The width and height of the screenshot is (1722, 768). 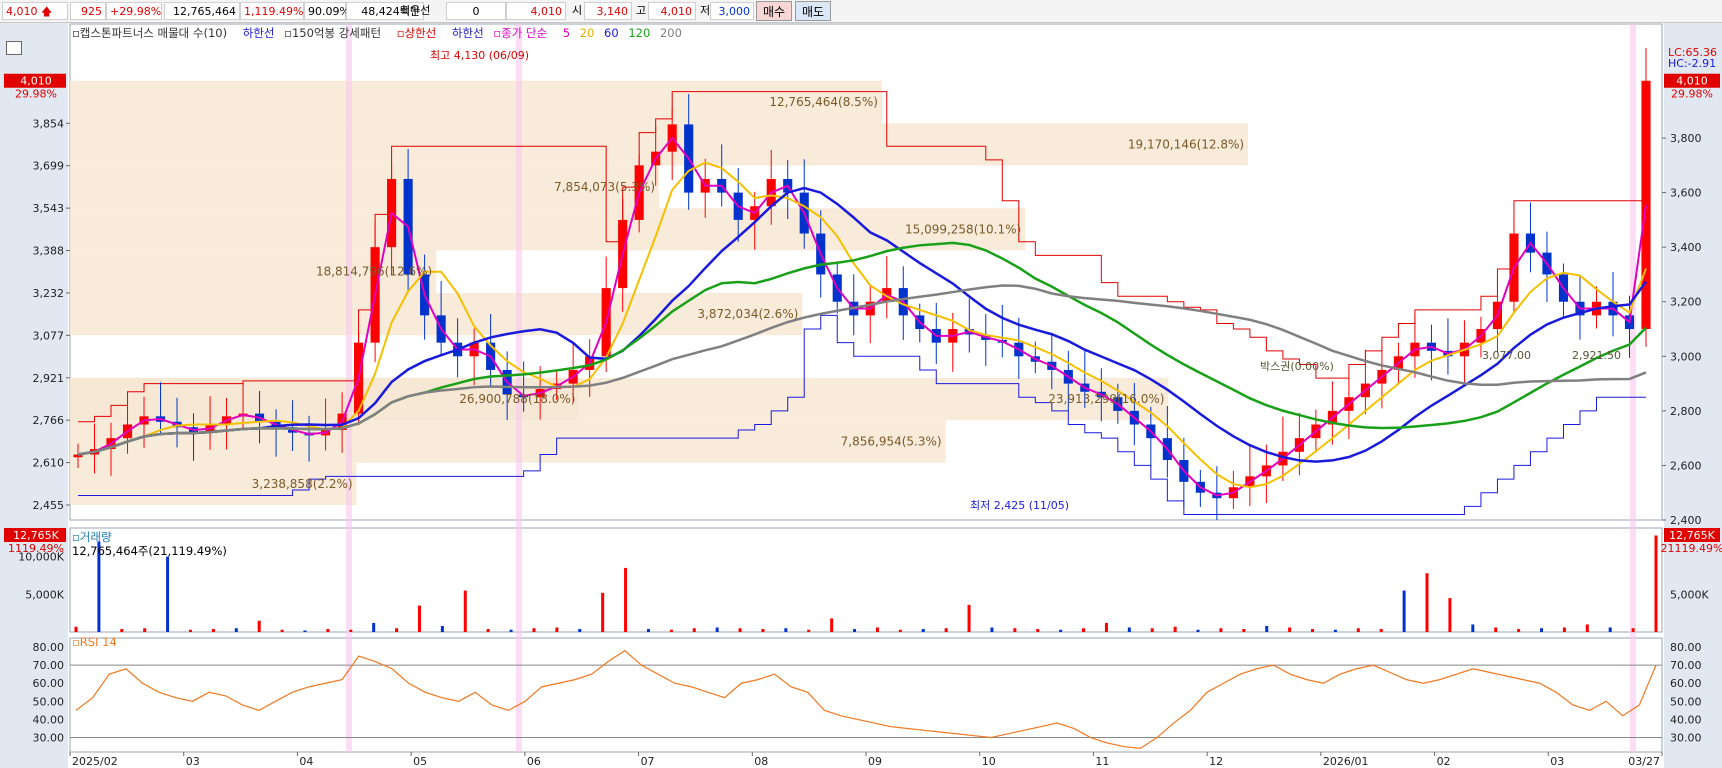 What do you see at coordinates (761, 761) in the screenshot?
I see `x-axis-label: 08` at bounding box center [761, 761].